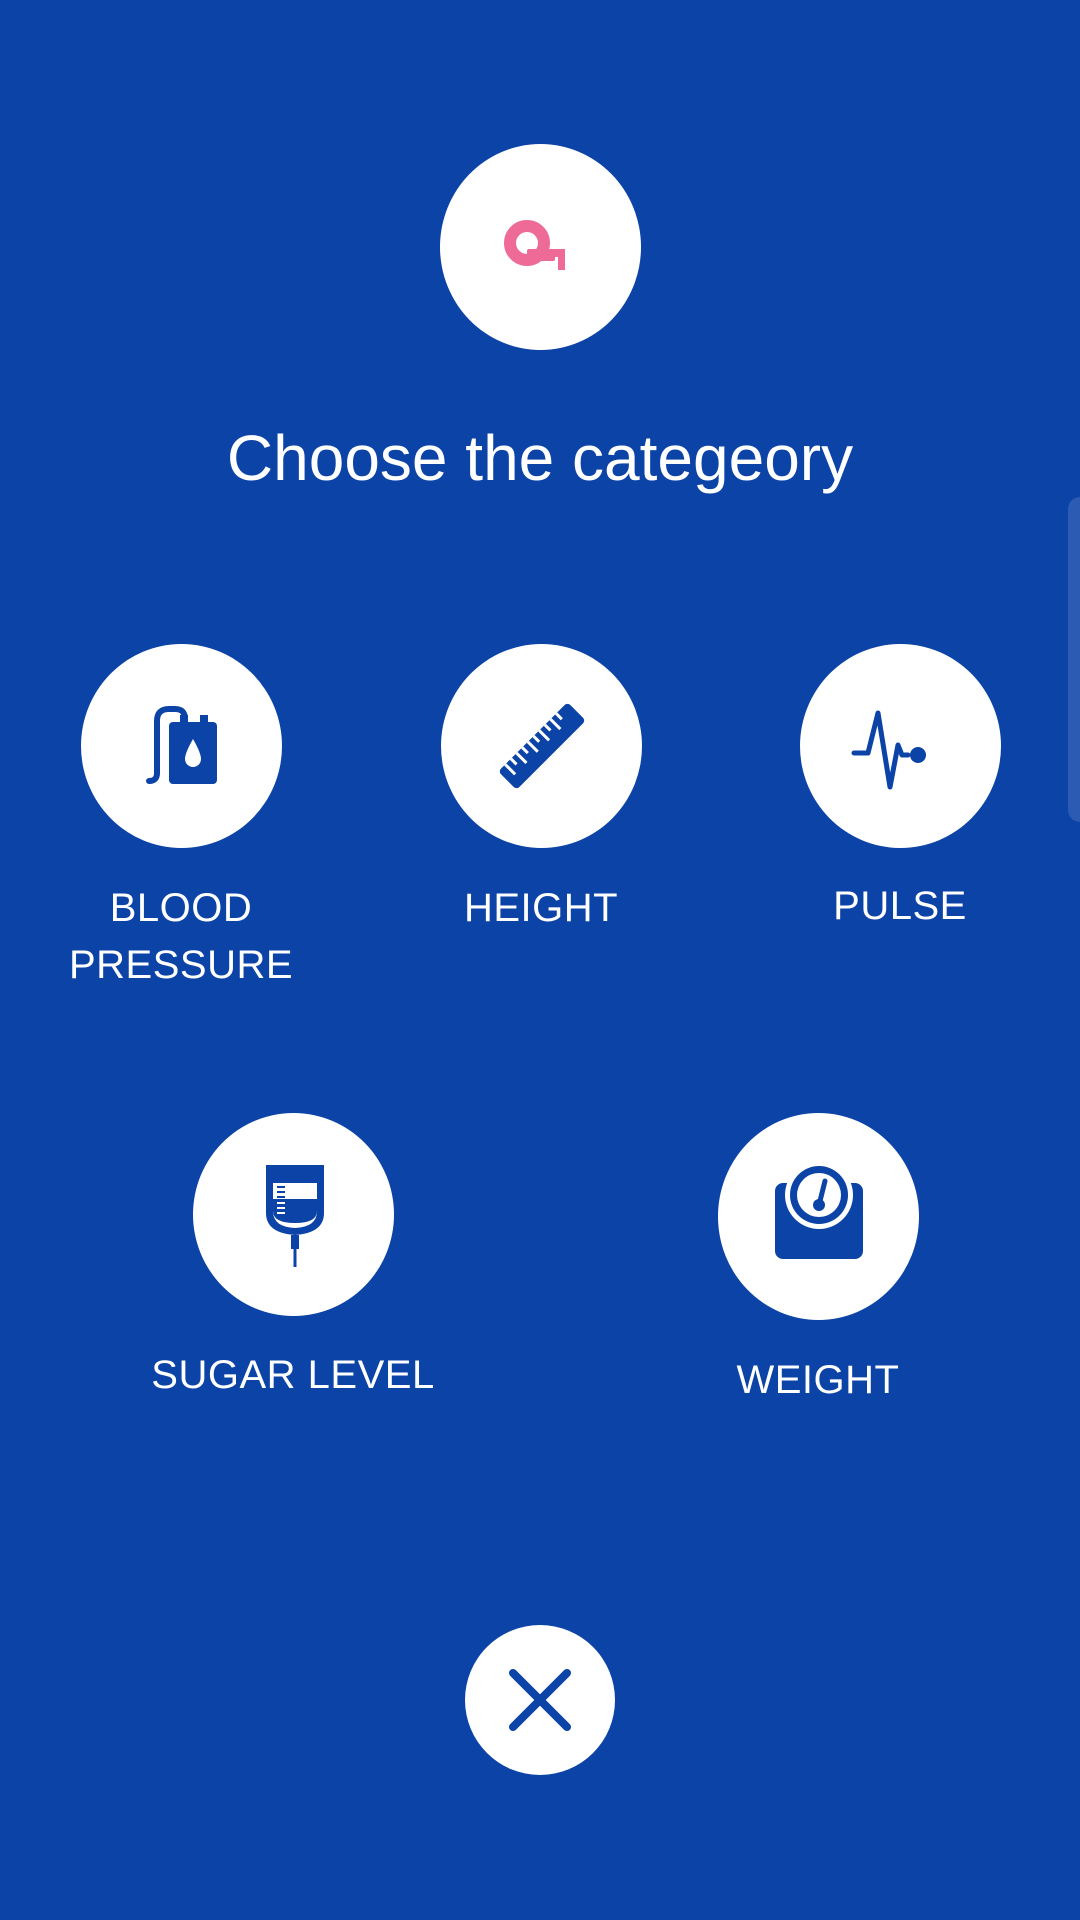 This screenshot has height=1920, width=1080. What do you see at coordinates (541, 908) in the screenshot?
I see `height-label: HEIGHT` at bounding box center [541, 908].